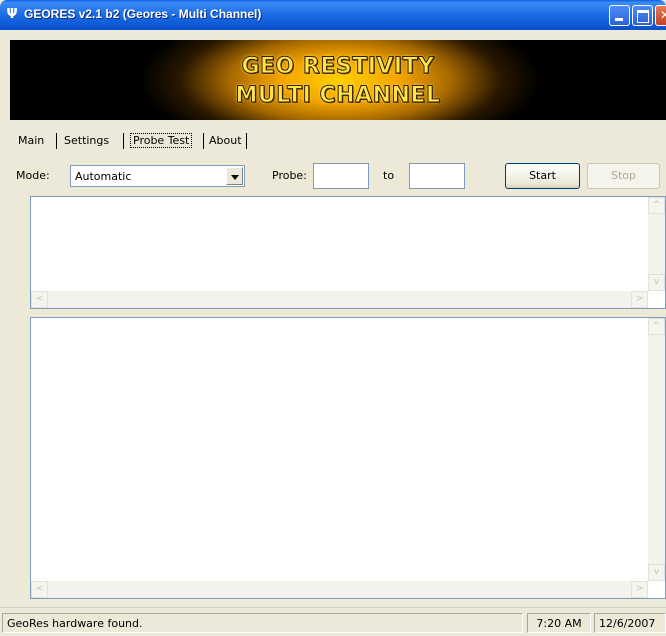  I want to click on tab-settings-label: Settings, so click(87, 140).